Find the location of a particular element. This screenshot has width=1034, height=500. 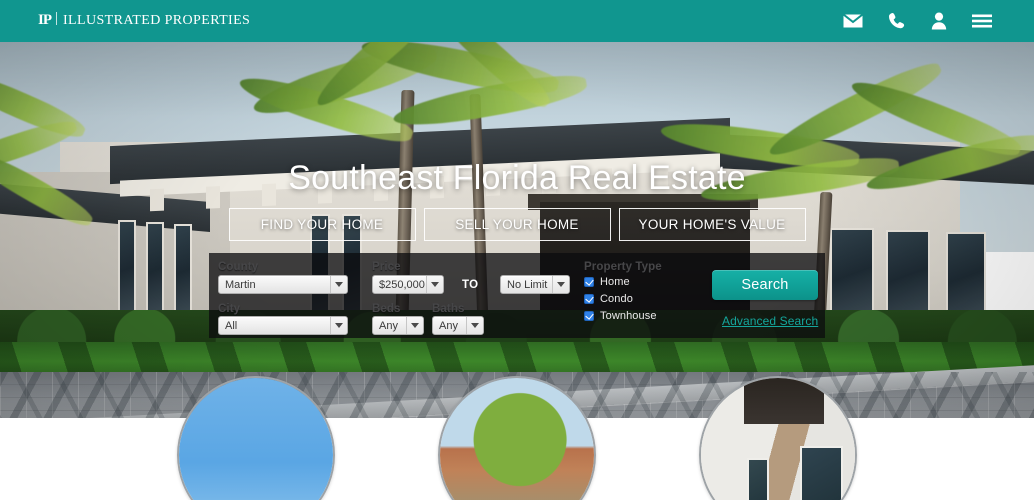

price-max-select: No Limit is located at coordinates (535, 284).